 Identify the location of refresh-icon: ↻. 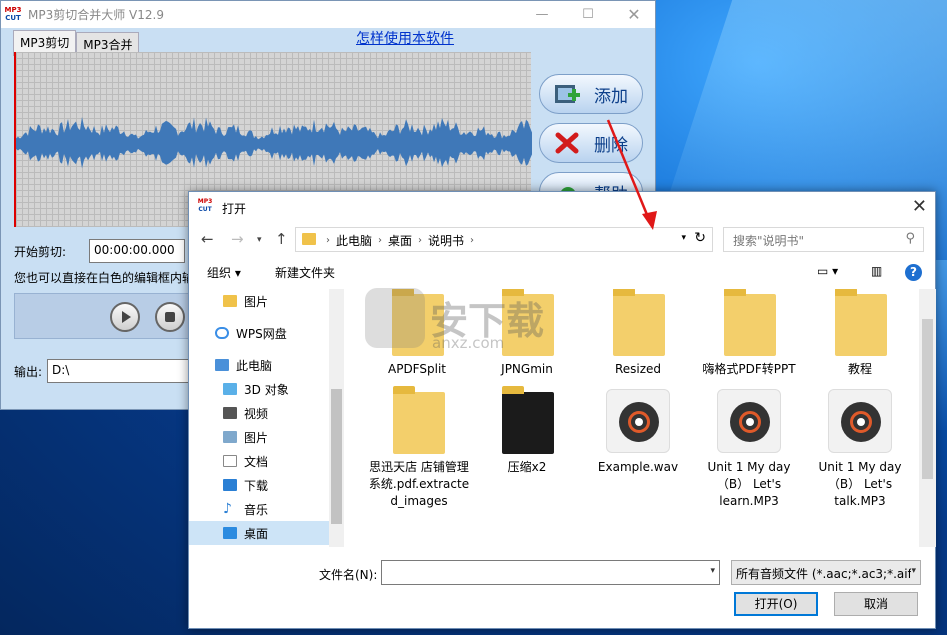
(700, 238).